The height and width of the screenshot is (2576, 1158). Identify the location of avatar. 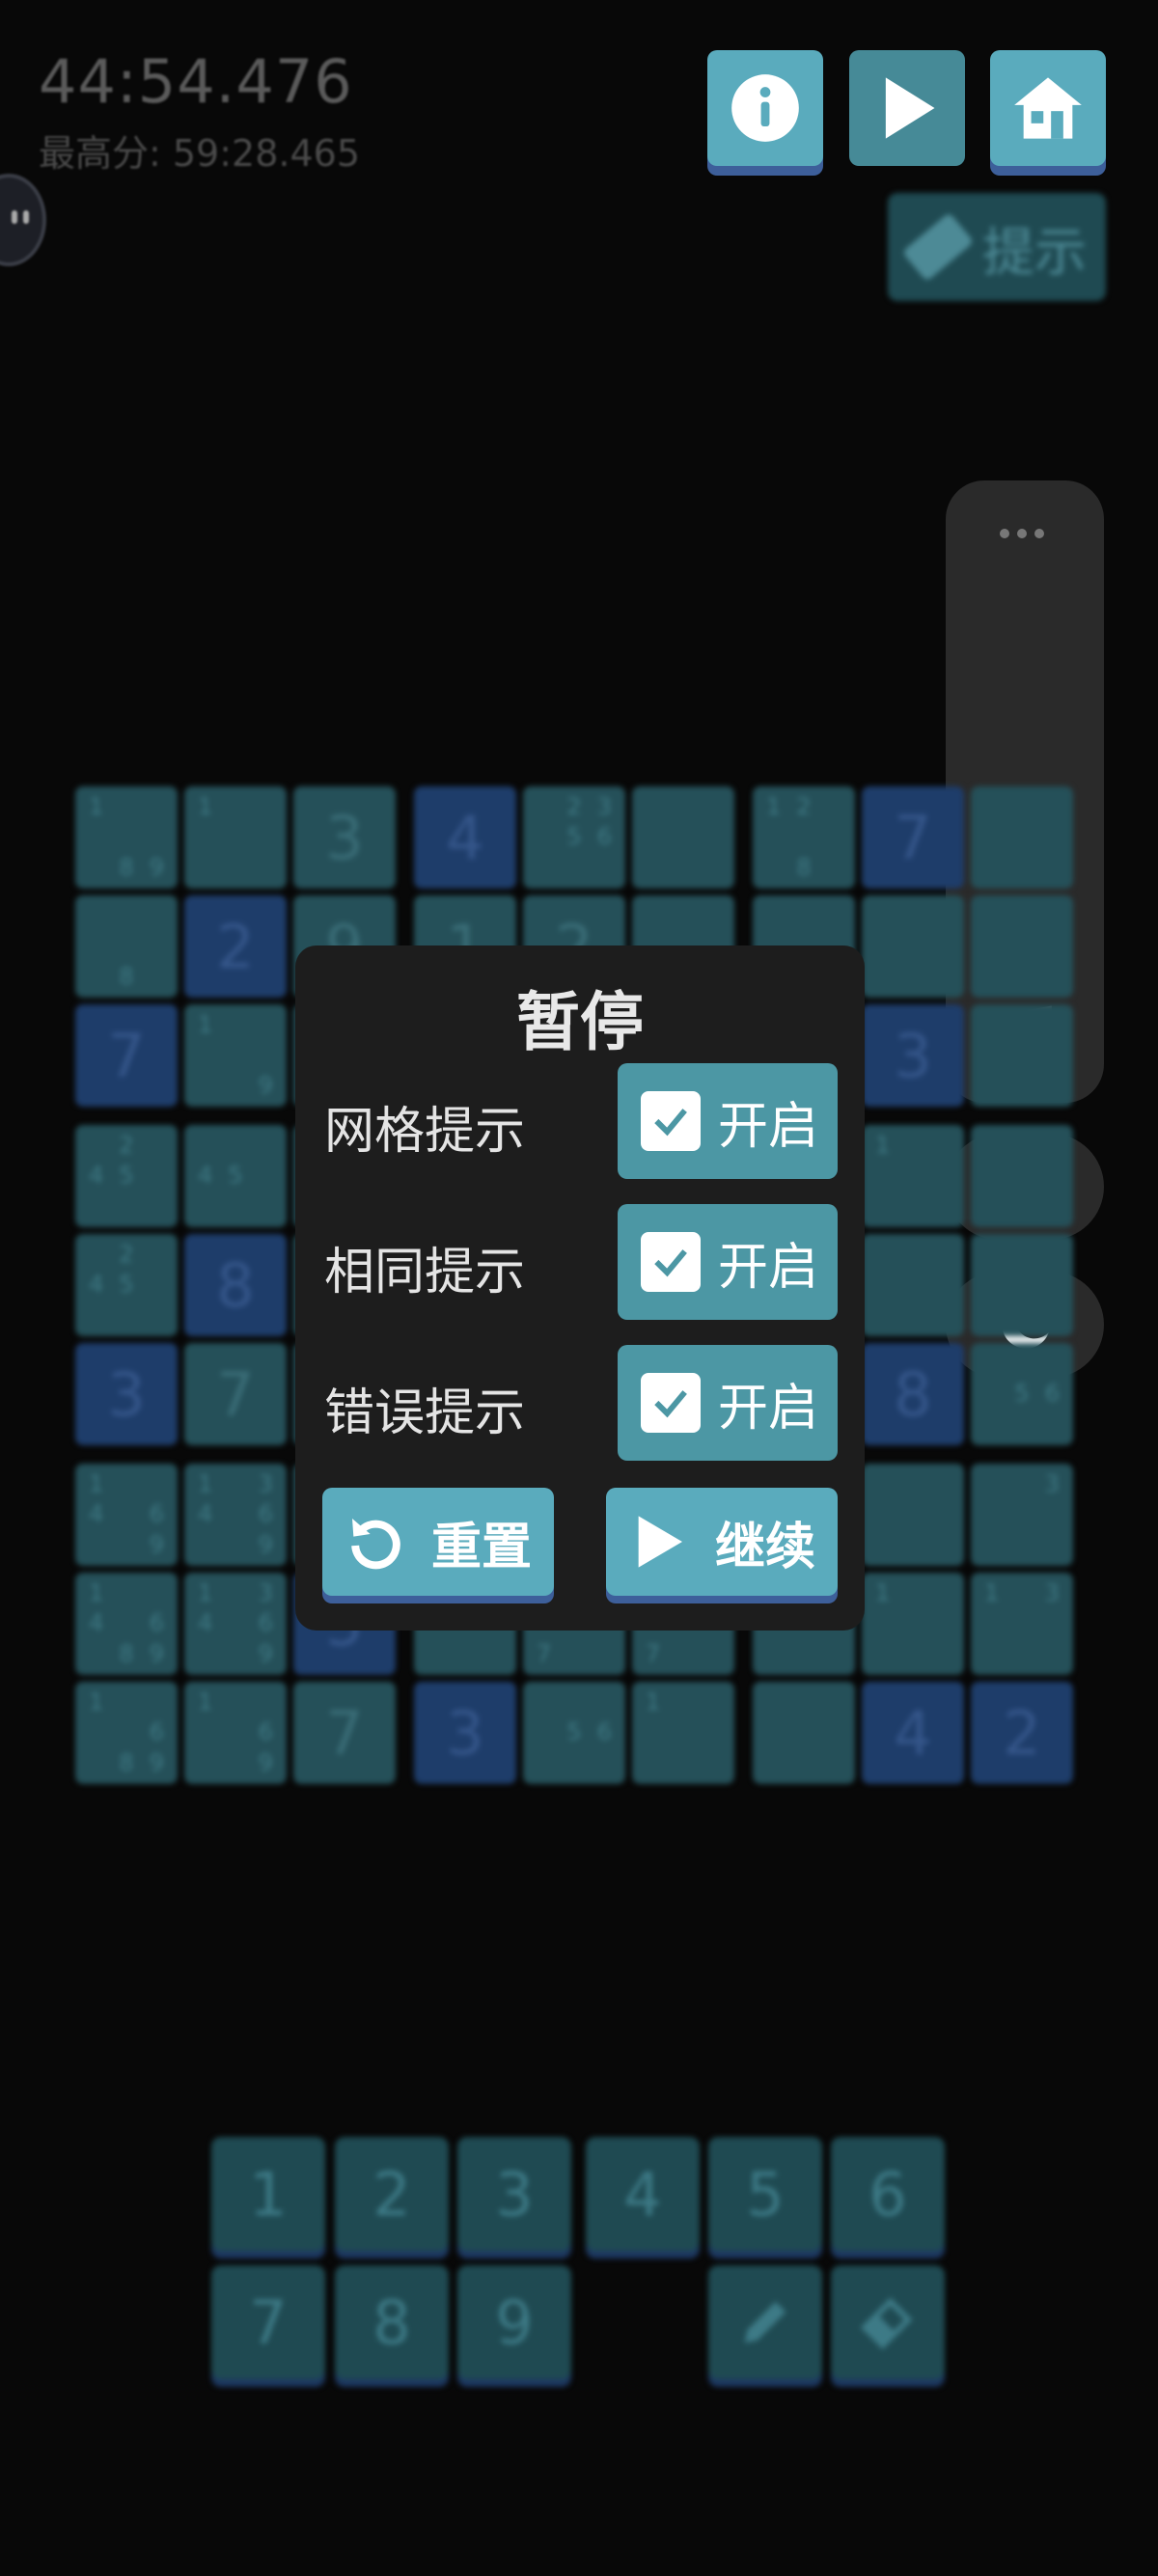
(23, 220).